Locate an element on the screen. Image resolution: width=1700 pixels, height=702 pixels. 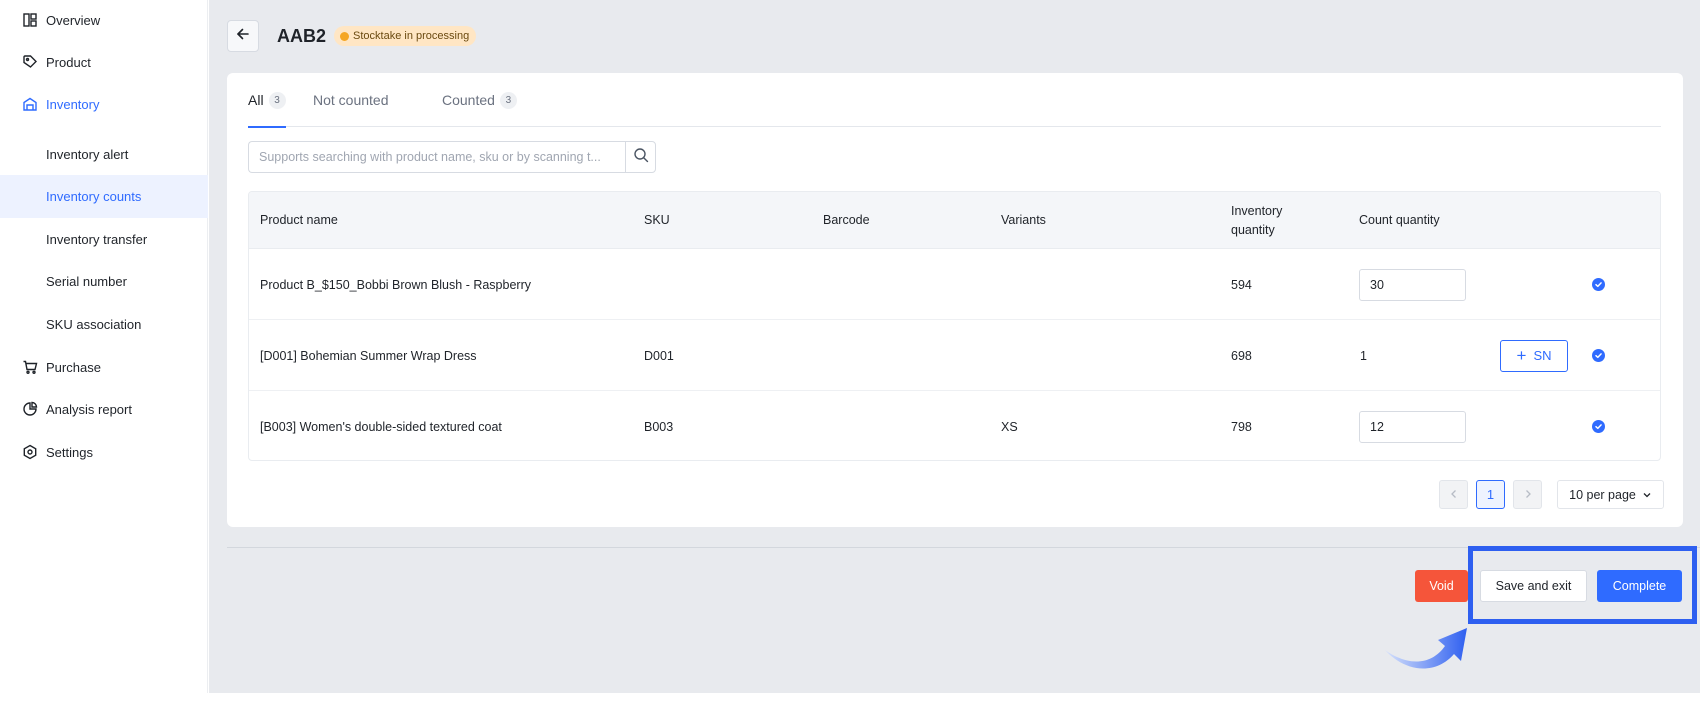
chevron-down-icon is located at coordinates (1647, 495).